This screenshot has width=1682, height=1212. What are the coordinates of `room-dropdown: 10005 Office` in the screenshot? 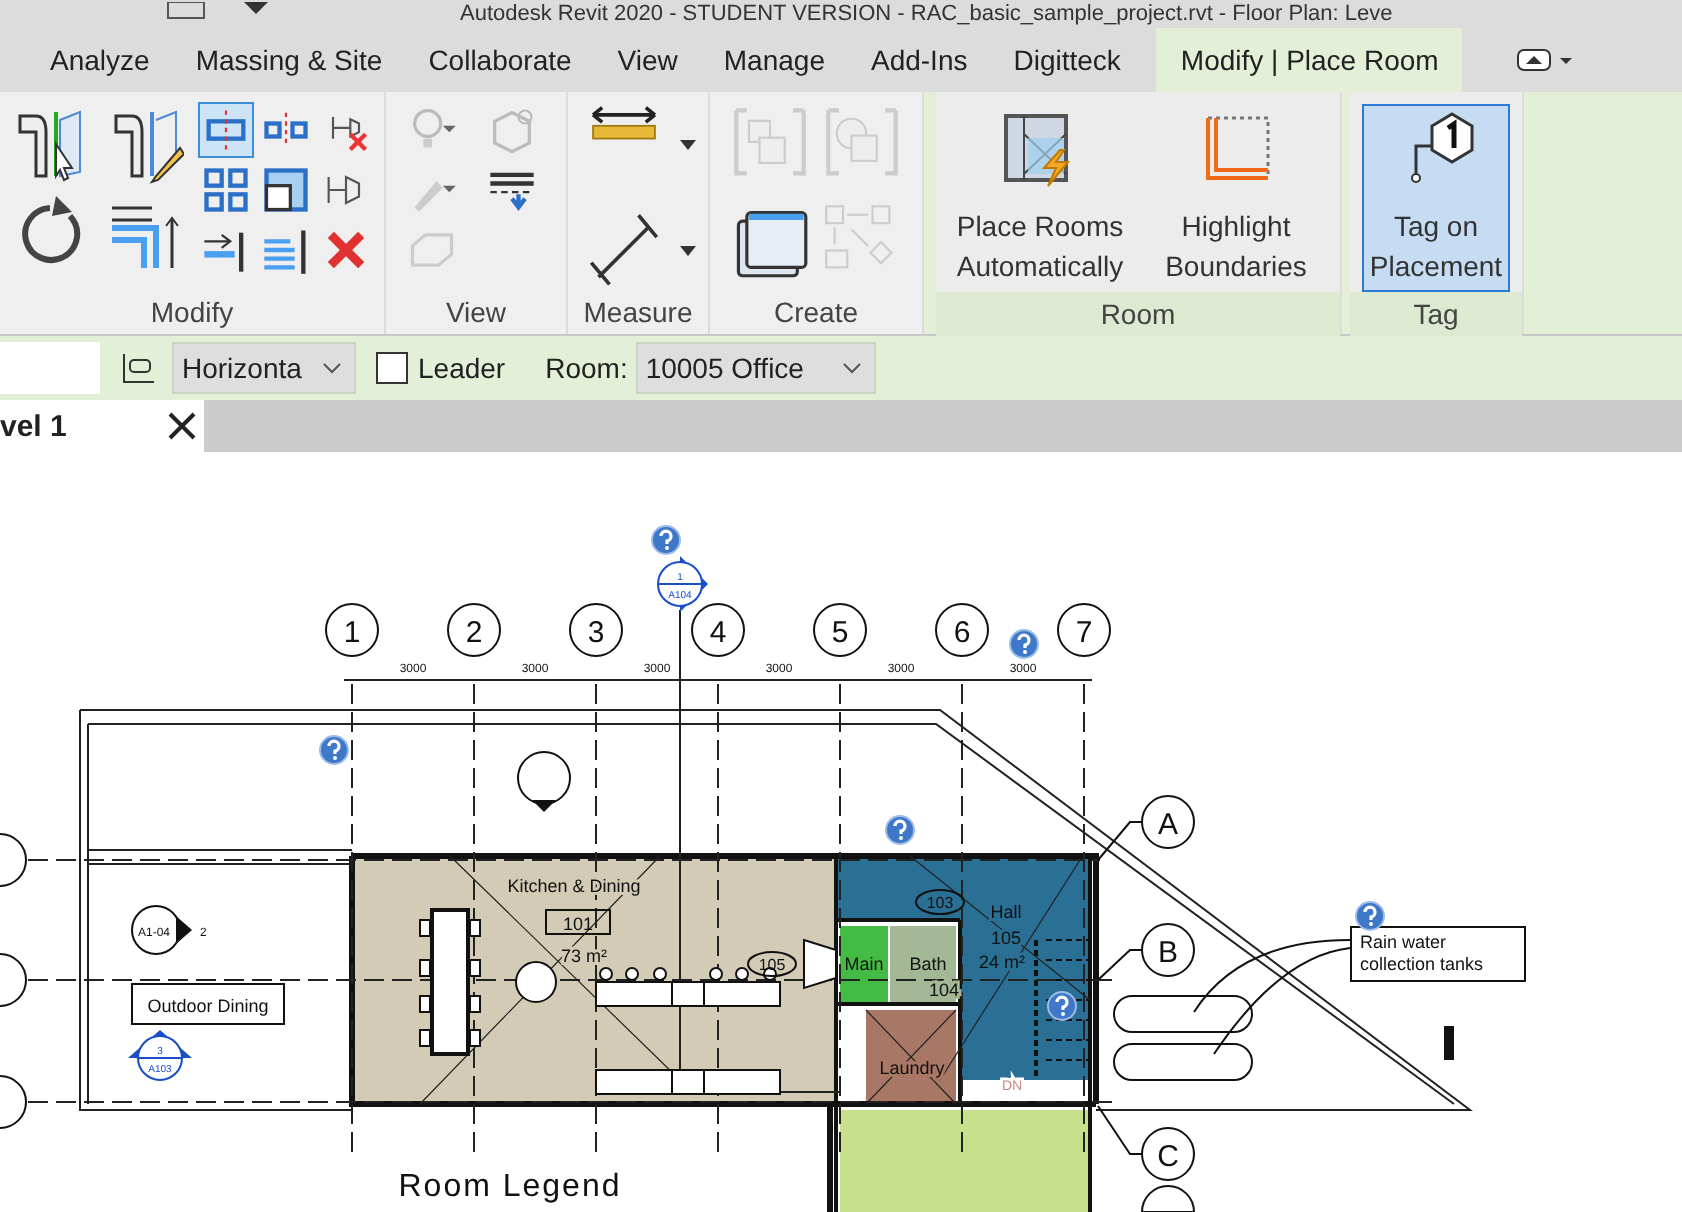 It's located at (755, 368).